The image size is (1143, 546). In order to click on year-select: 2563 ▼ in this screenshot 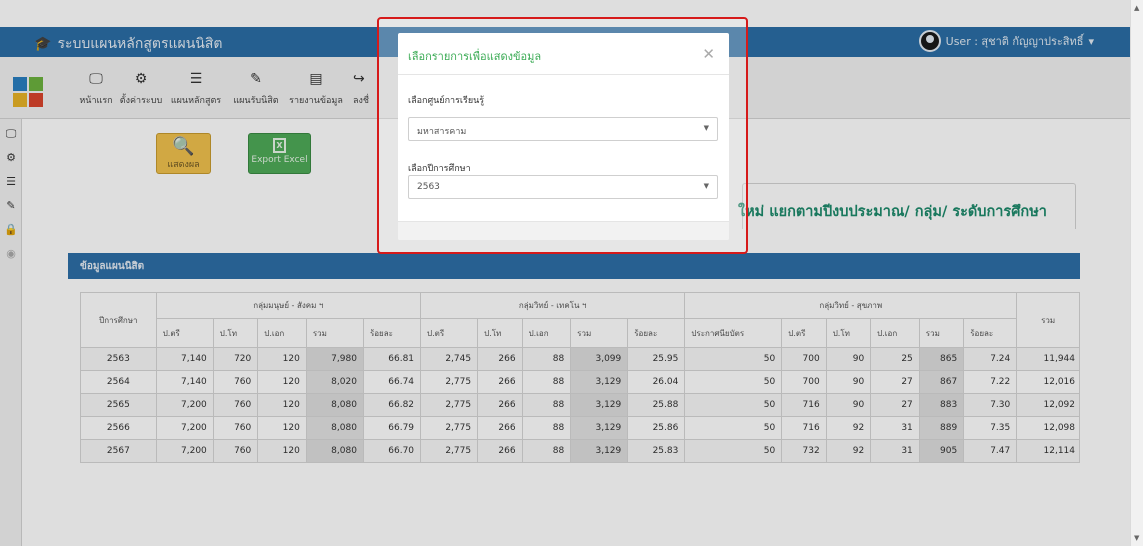, I will do `click(563, 187)`.